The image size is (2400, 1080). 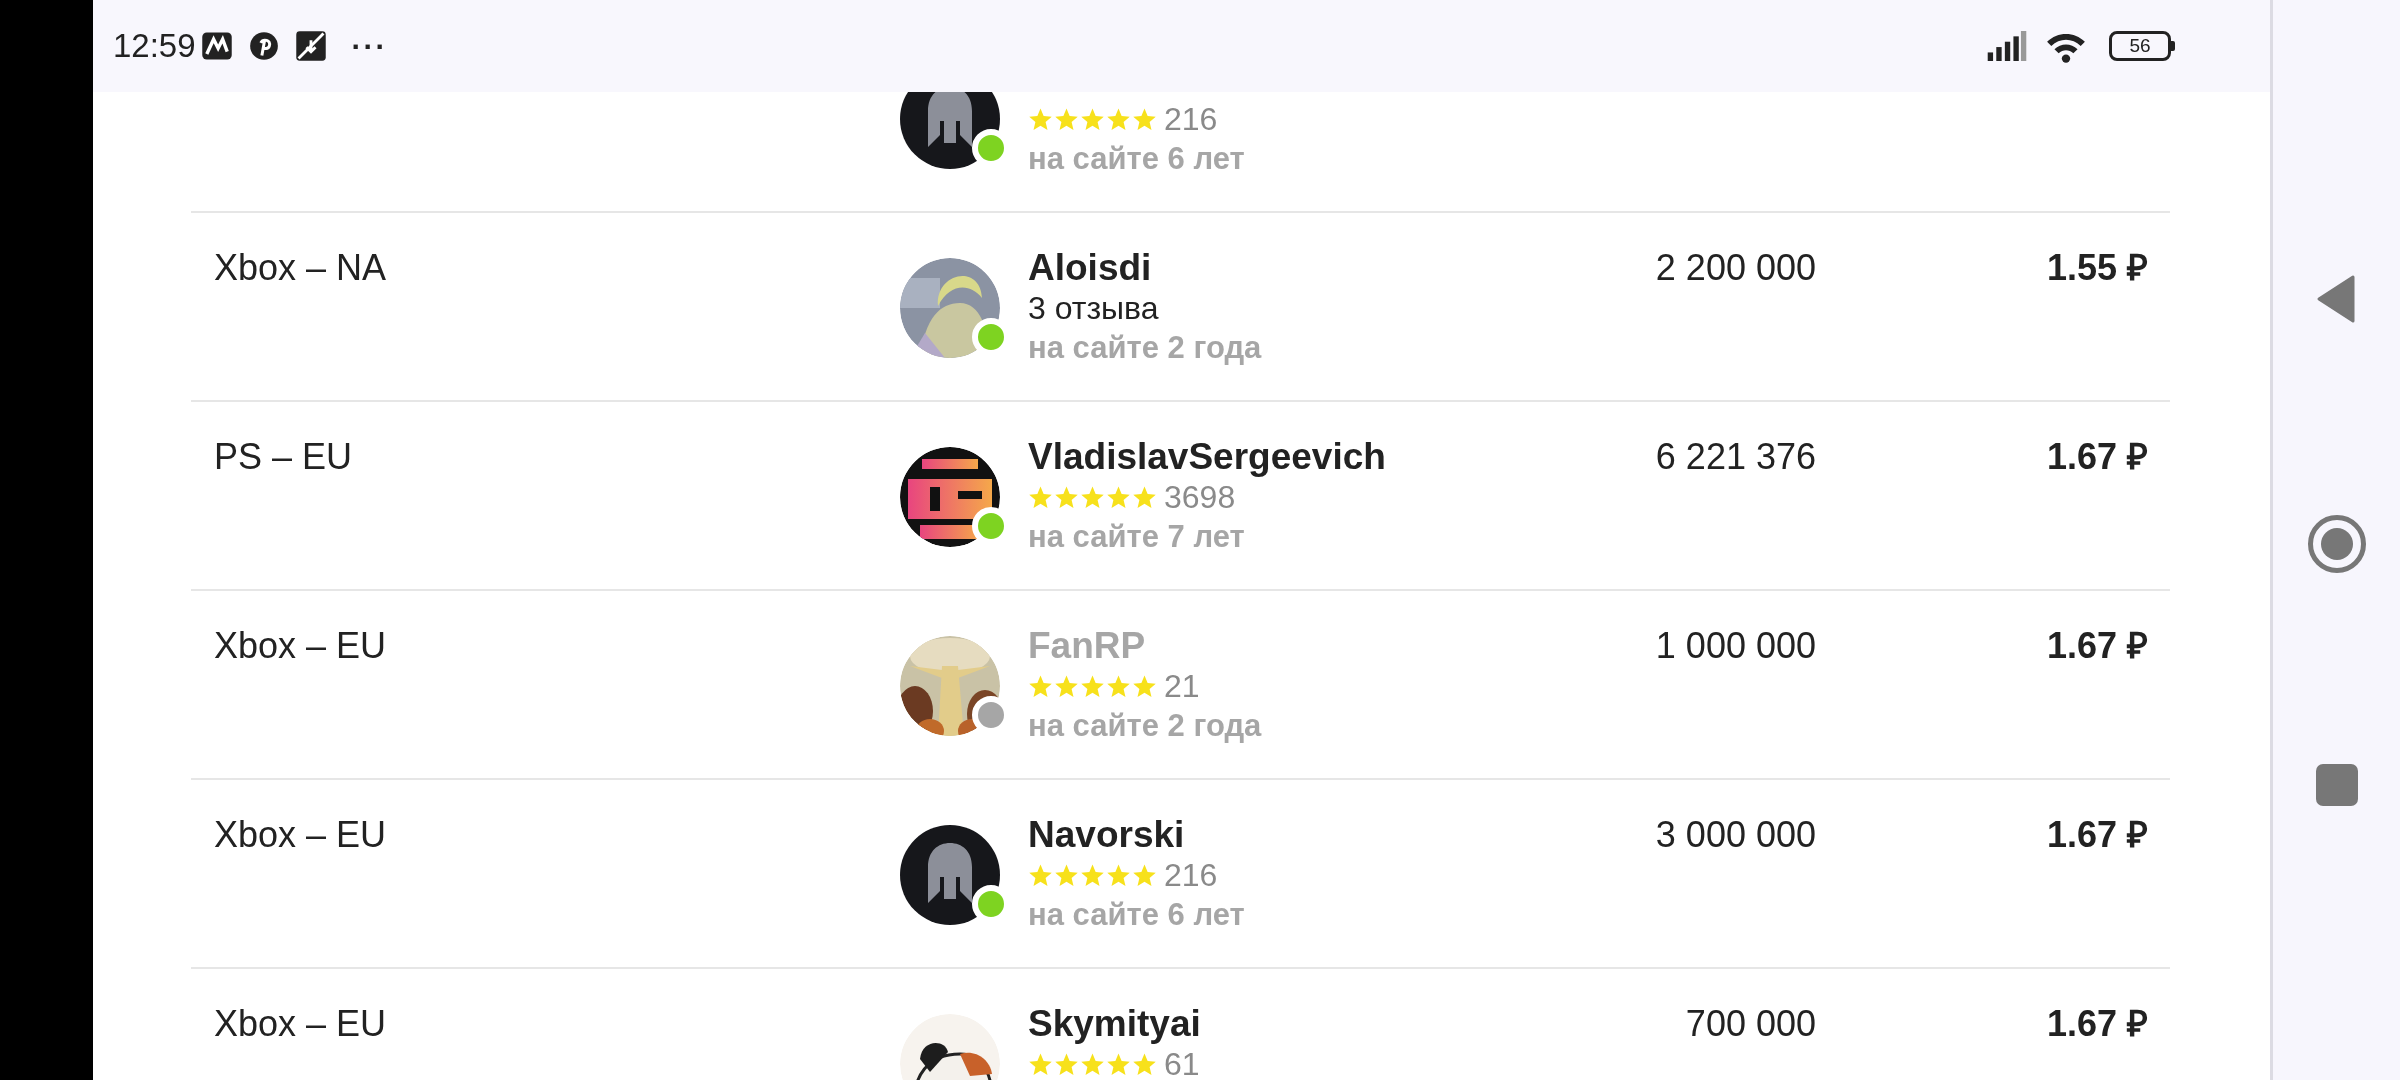 I want to click on amount-text: 6 221 376, so click(x=1735, y=456).